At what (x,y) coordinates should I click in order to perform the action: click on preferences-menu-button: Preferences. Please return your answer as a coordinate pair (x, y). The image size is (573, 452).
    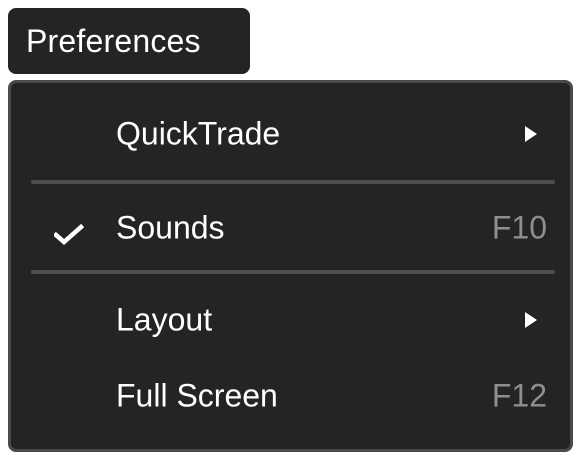
    Looking at the image, I should click on (129, 41).